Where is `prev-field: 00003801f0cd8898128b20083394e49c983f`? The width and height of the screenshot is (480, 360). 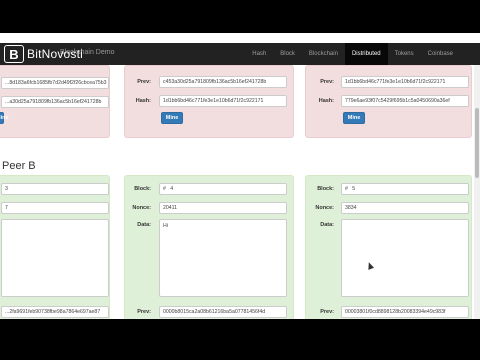 prev-field: 00003801f0cd8898128b20083394e49c983f is located at coordinates (405, 312).